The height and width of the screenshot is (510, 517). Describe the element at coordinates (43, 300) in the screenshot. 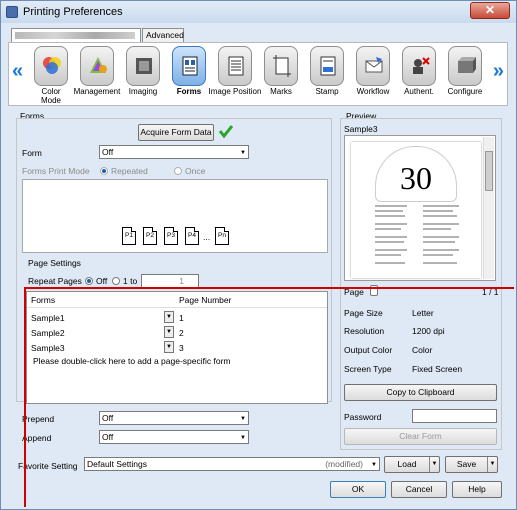

I see `col-forms-header: Forms` at that location.